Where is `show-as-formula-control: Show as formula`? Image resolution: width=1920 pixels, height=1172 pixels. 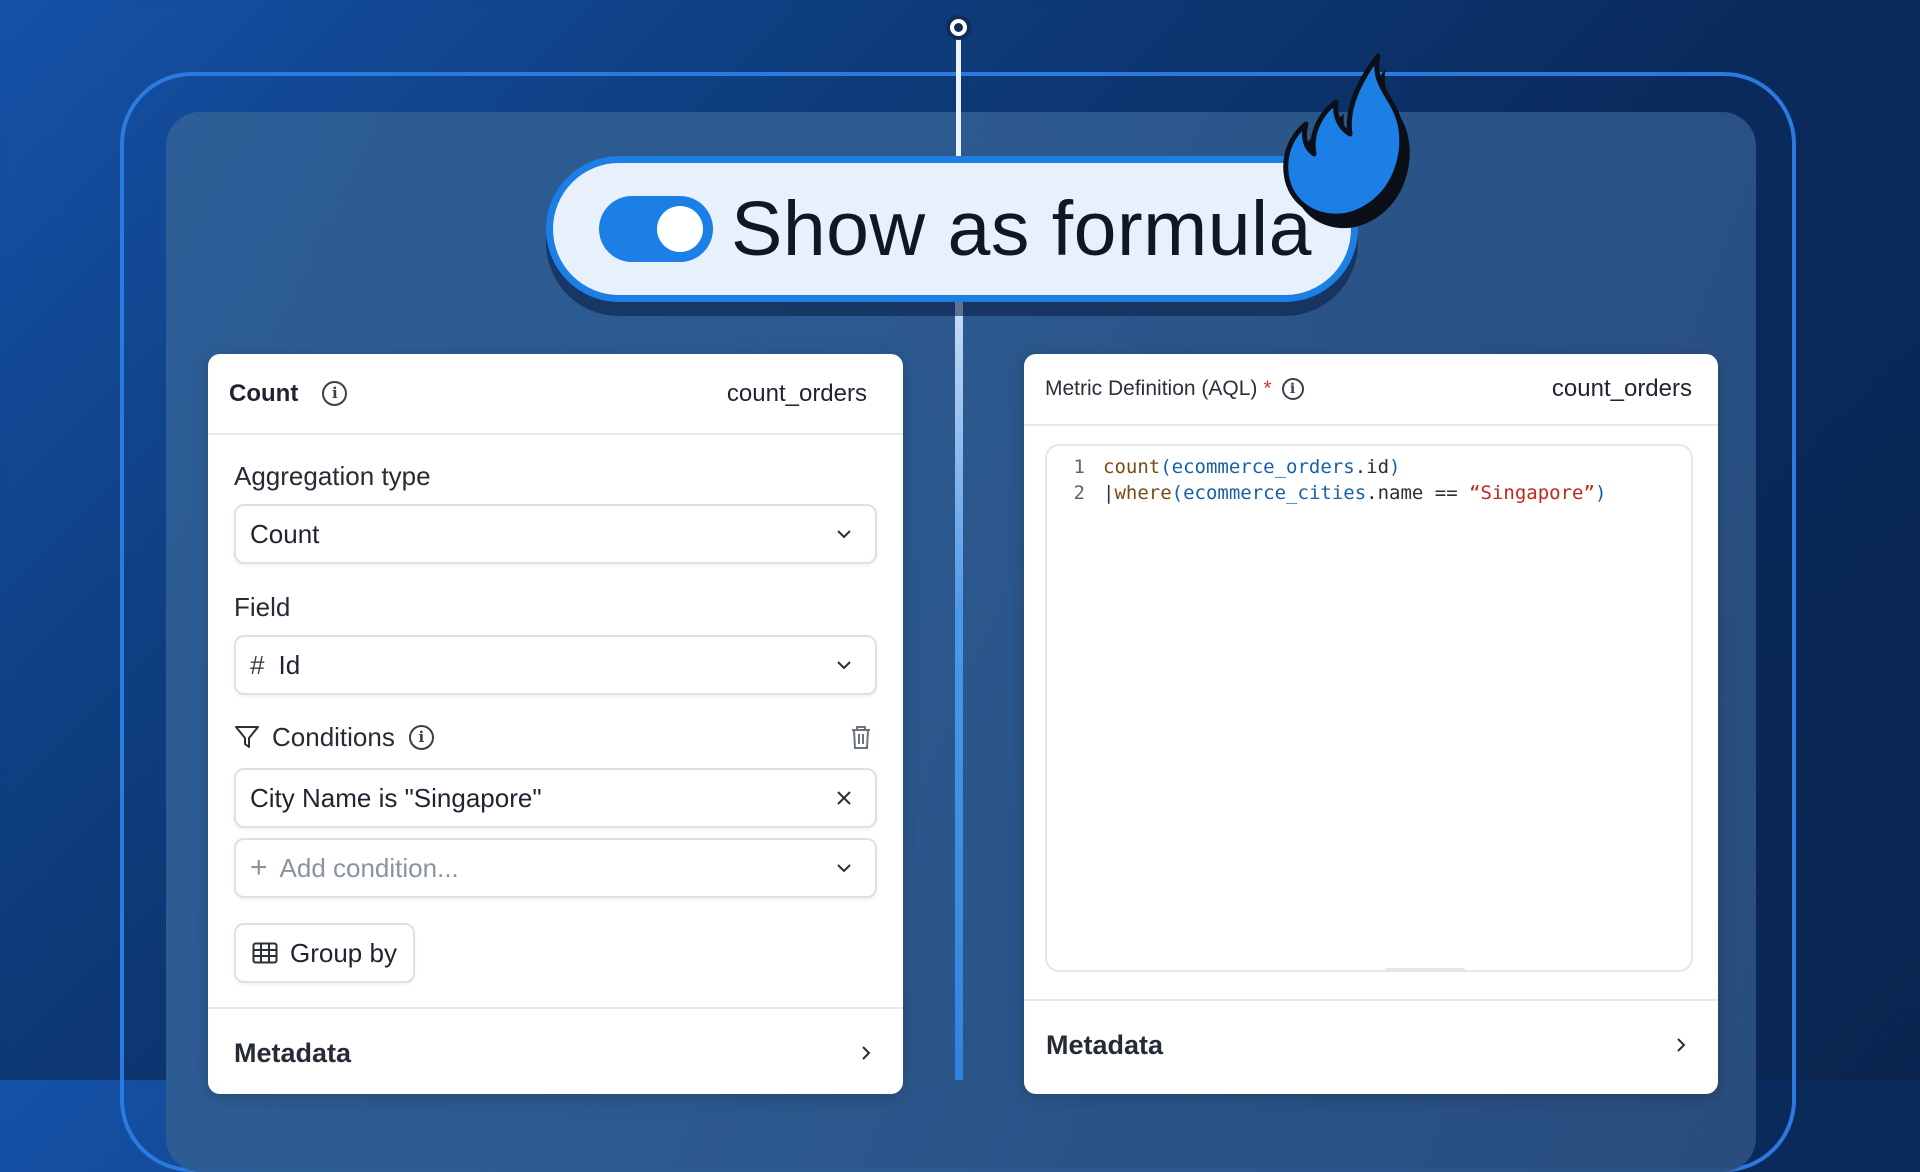
show-as-formula-control: Show as formula is located at coordinates (952, 229).